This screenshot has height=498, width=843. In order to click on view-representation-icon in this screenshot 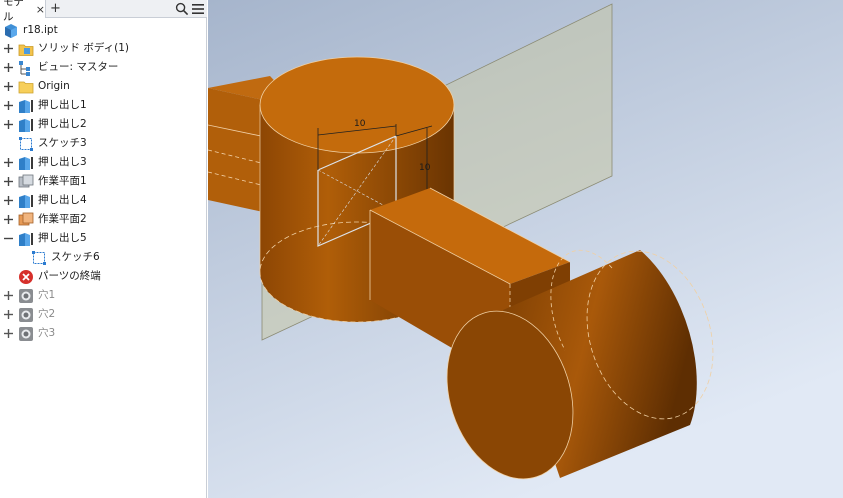, I will do `click(24, 68)`.